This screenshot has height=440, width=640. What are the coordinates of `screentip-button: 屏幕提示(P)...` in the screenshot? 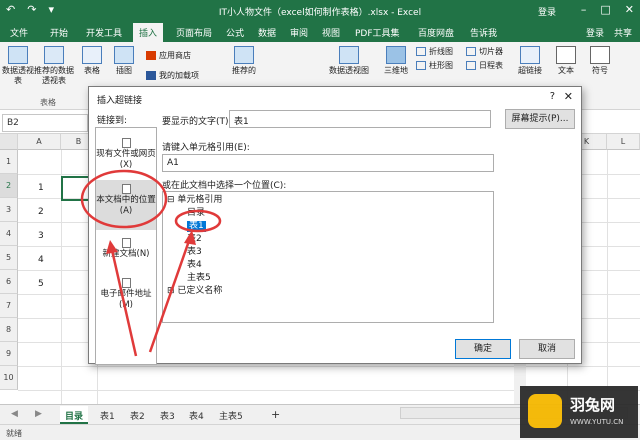 It's located at (540, 119).